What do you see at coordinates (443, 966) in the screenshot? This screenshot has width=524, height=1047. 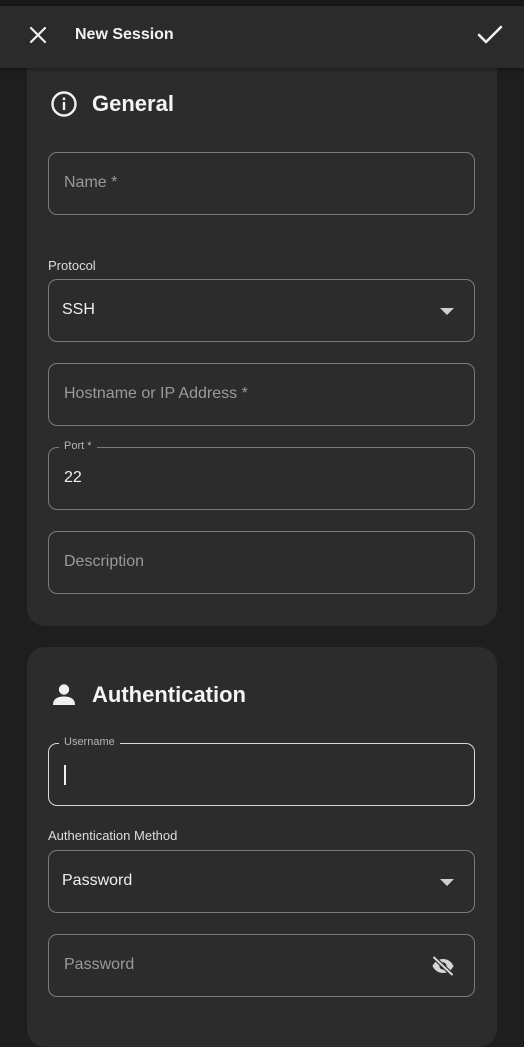 I see `eye-off-icon` at bounding box center [443, 966].